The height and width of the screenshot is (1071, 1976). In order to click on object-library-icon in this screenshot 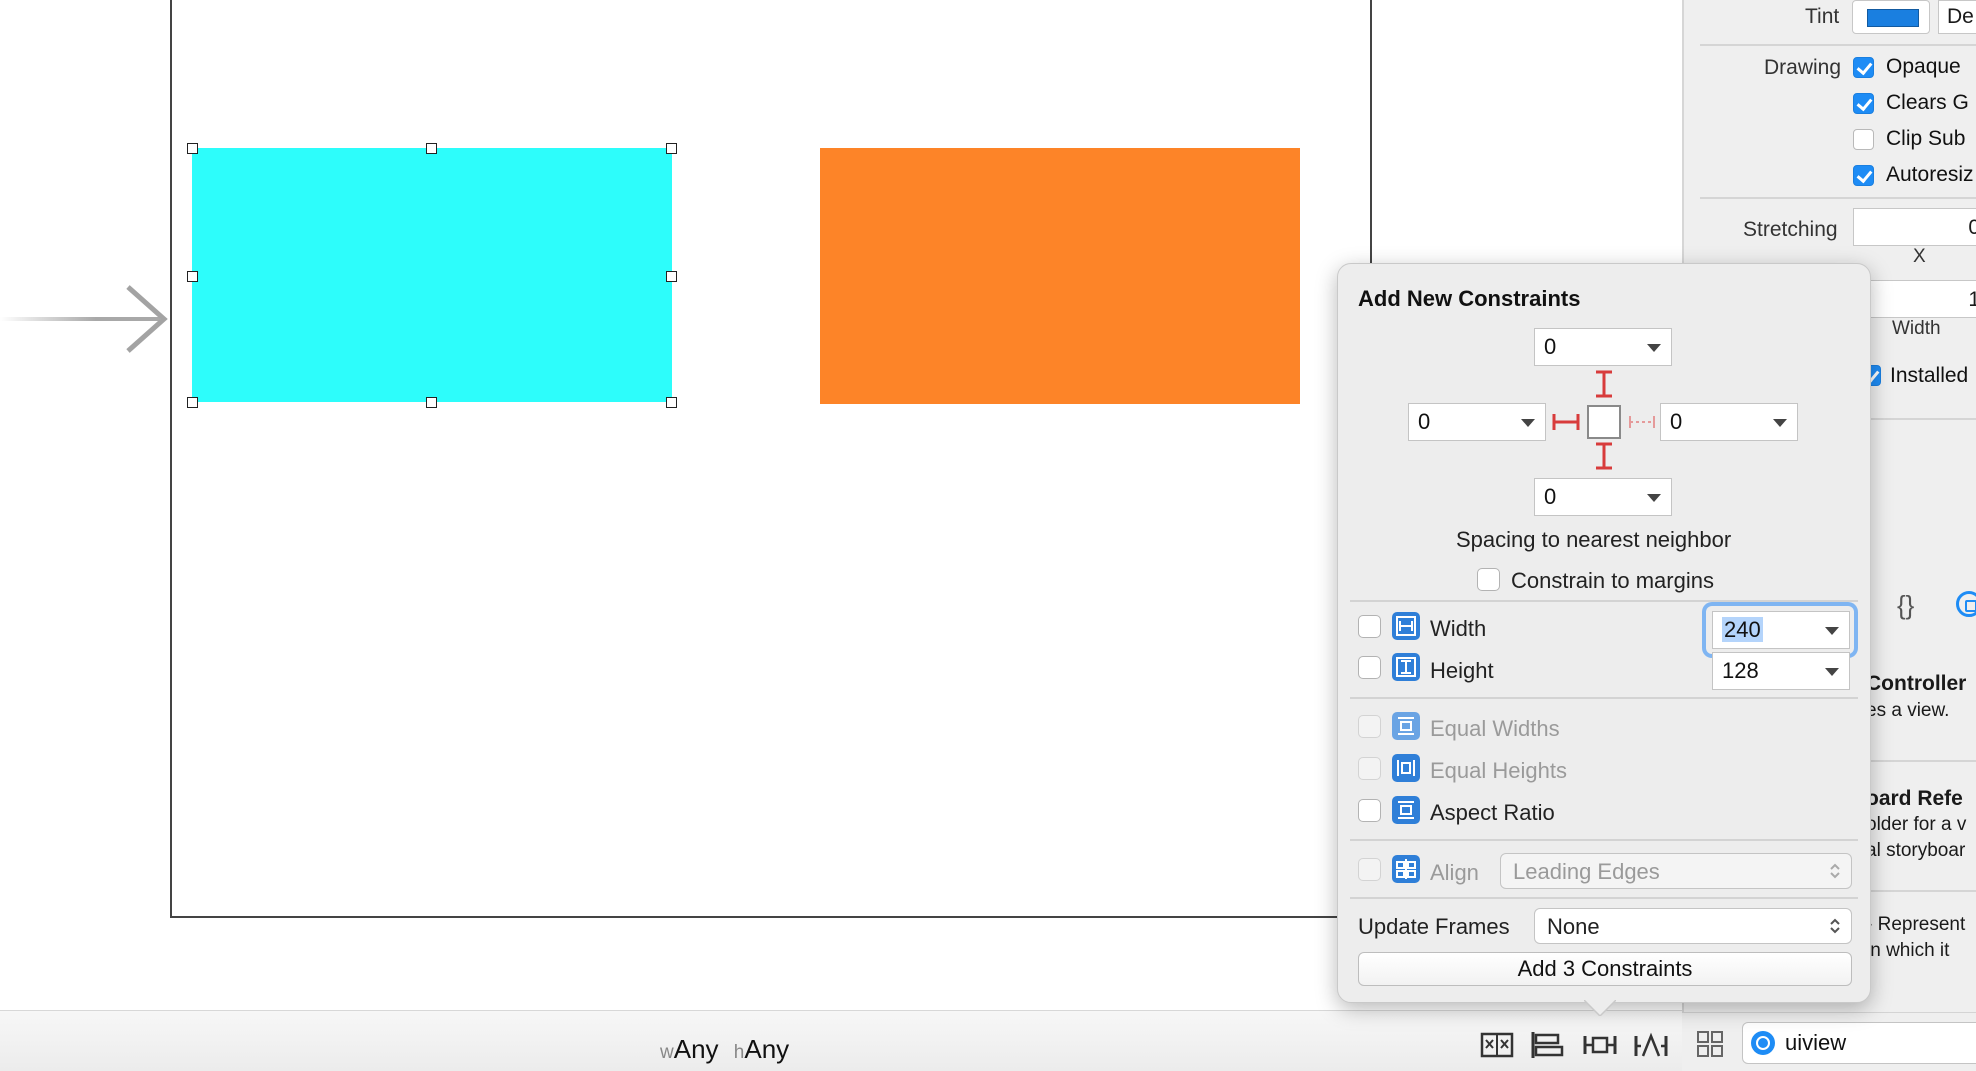, I will do `click(1966, 604)`.